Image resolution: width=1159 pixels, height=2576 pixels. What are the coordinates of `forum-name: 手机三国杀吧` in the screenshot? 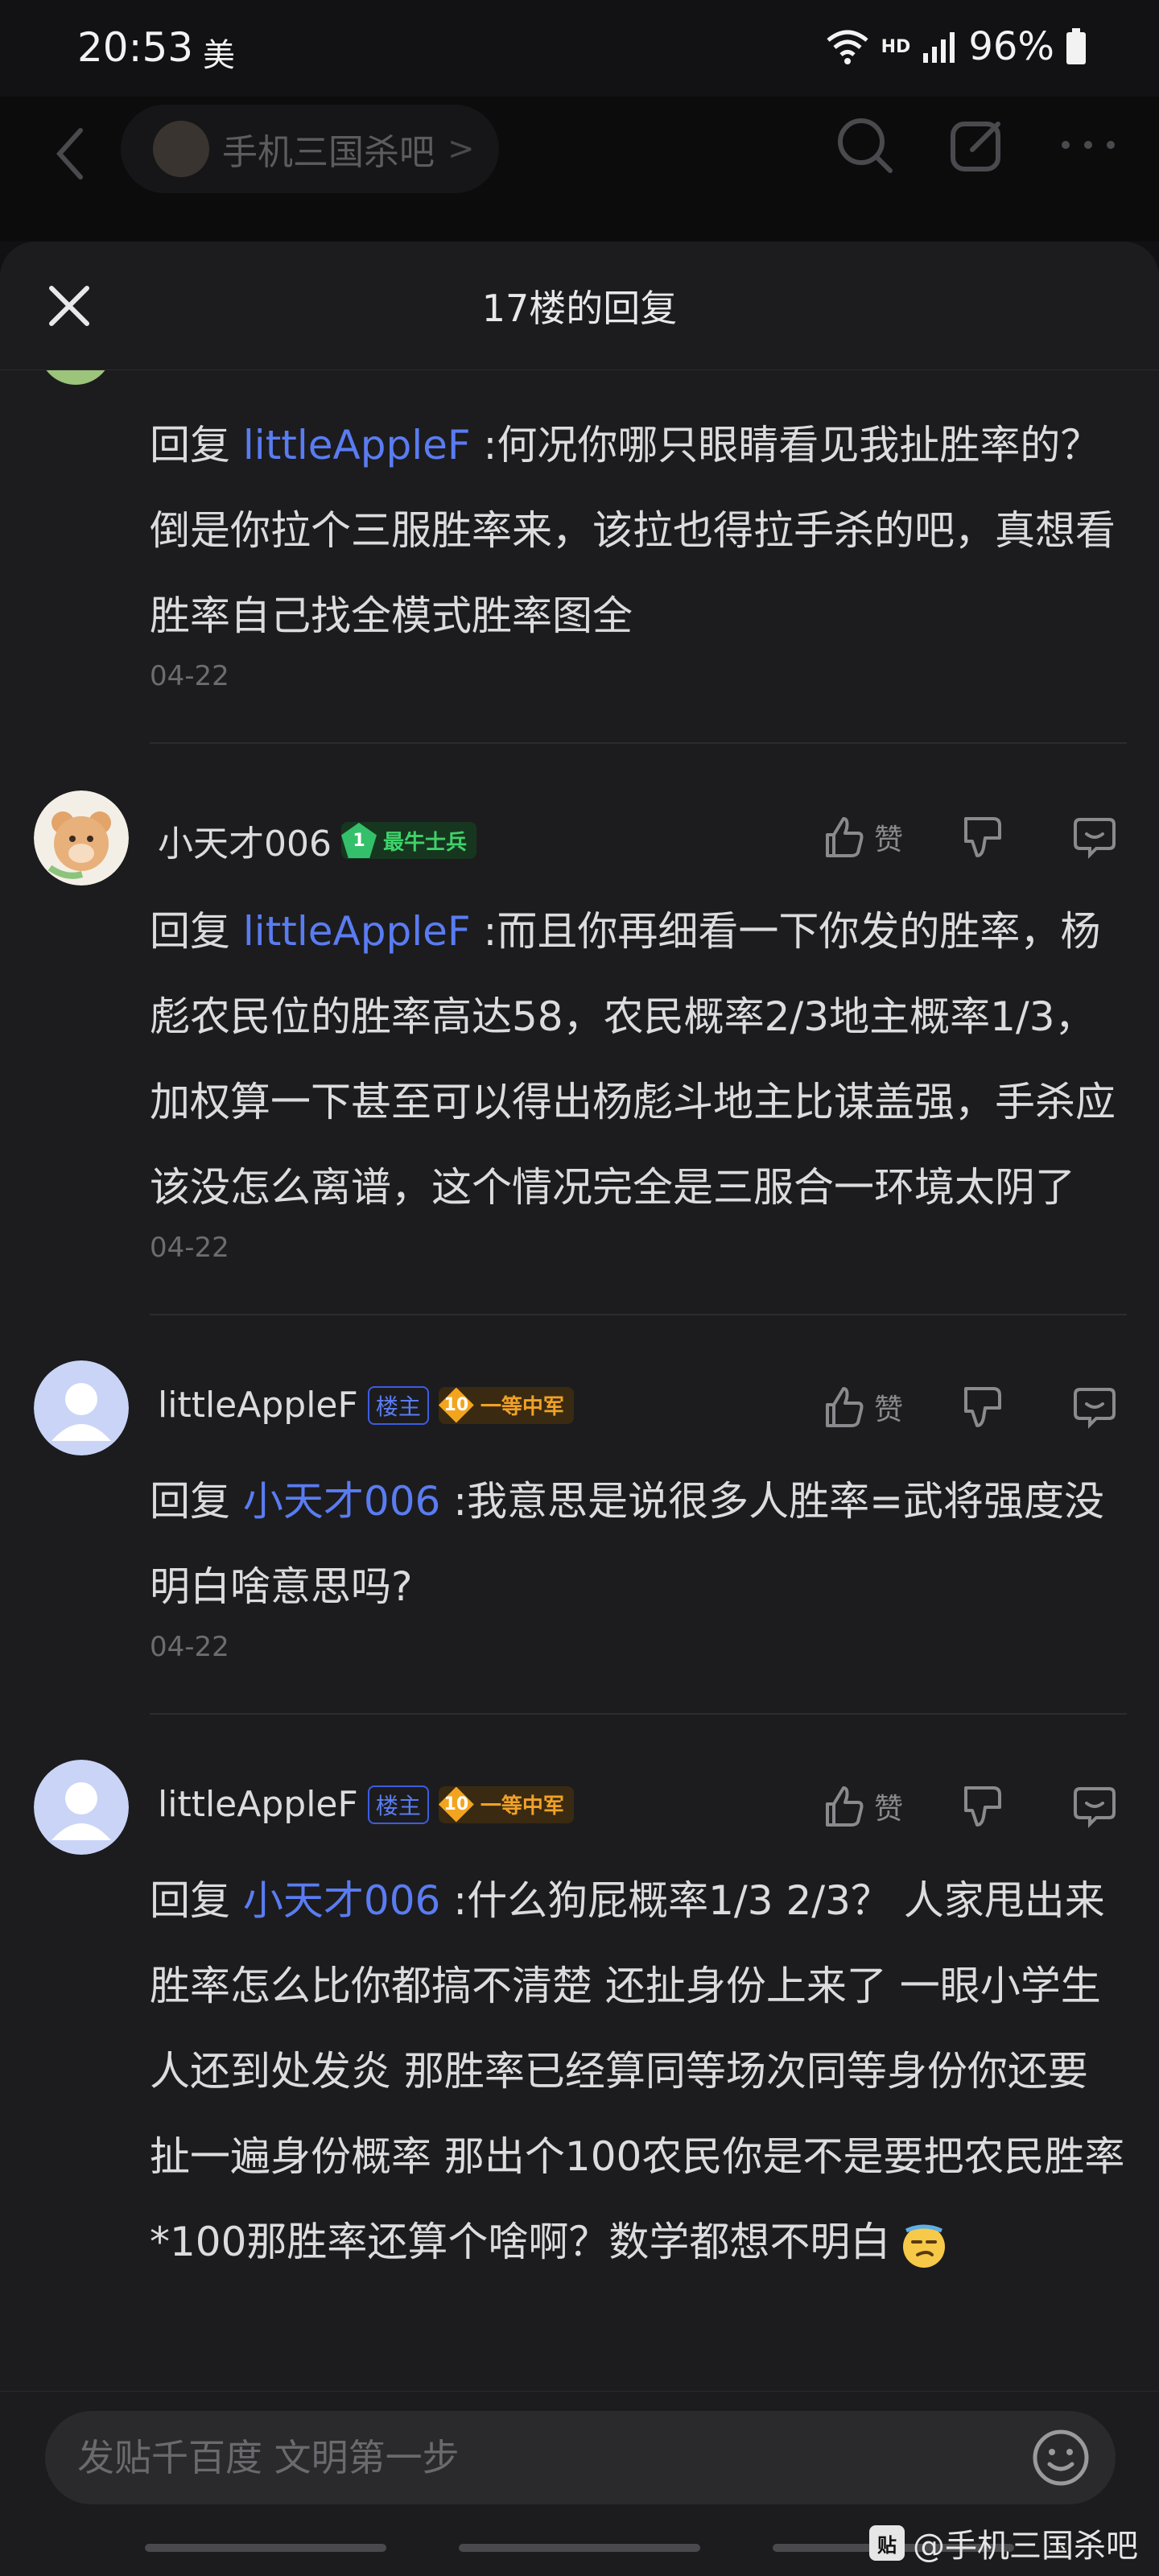 It's located at (328, 152).